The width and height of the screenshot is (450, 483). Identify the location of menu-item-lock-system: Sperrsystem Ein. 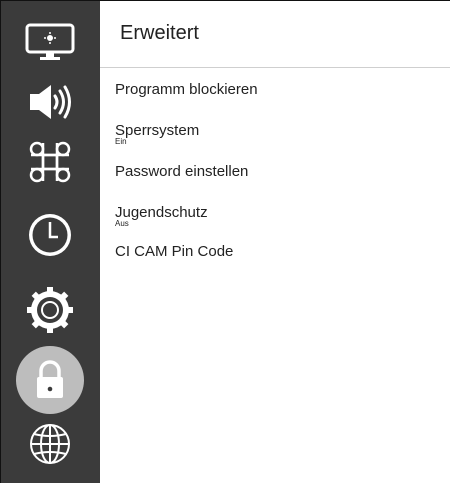
(157, 134).